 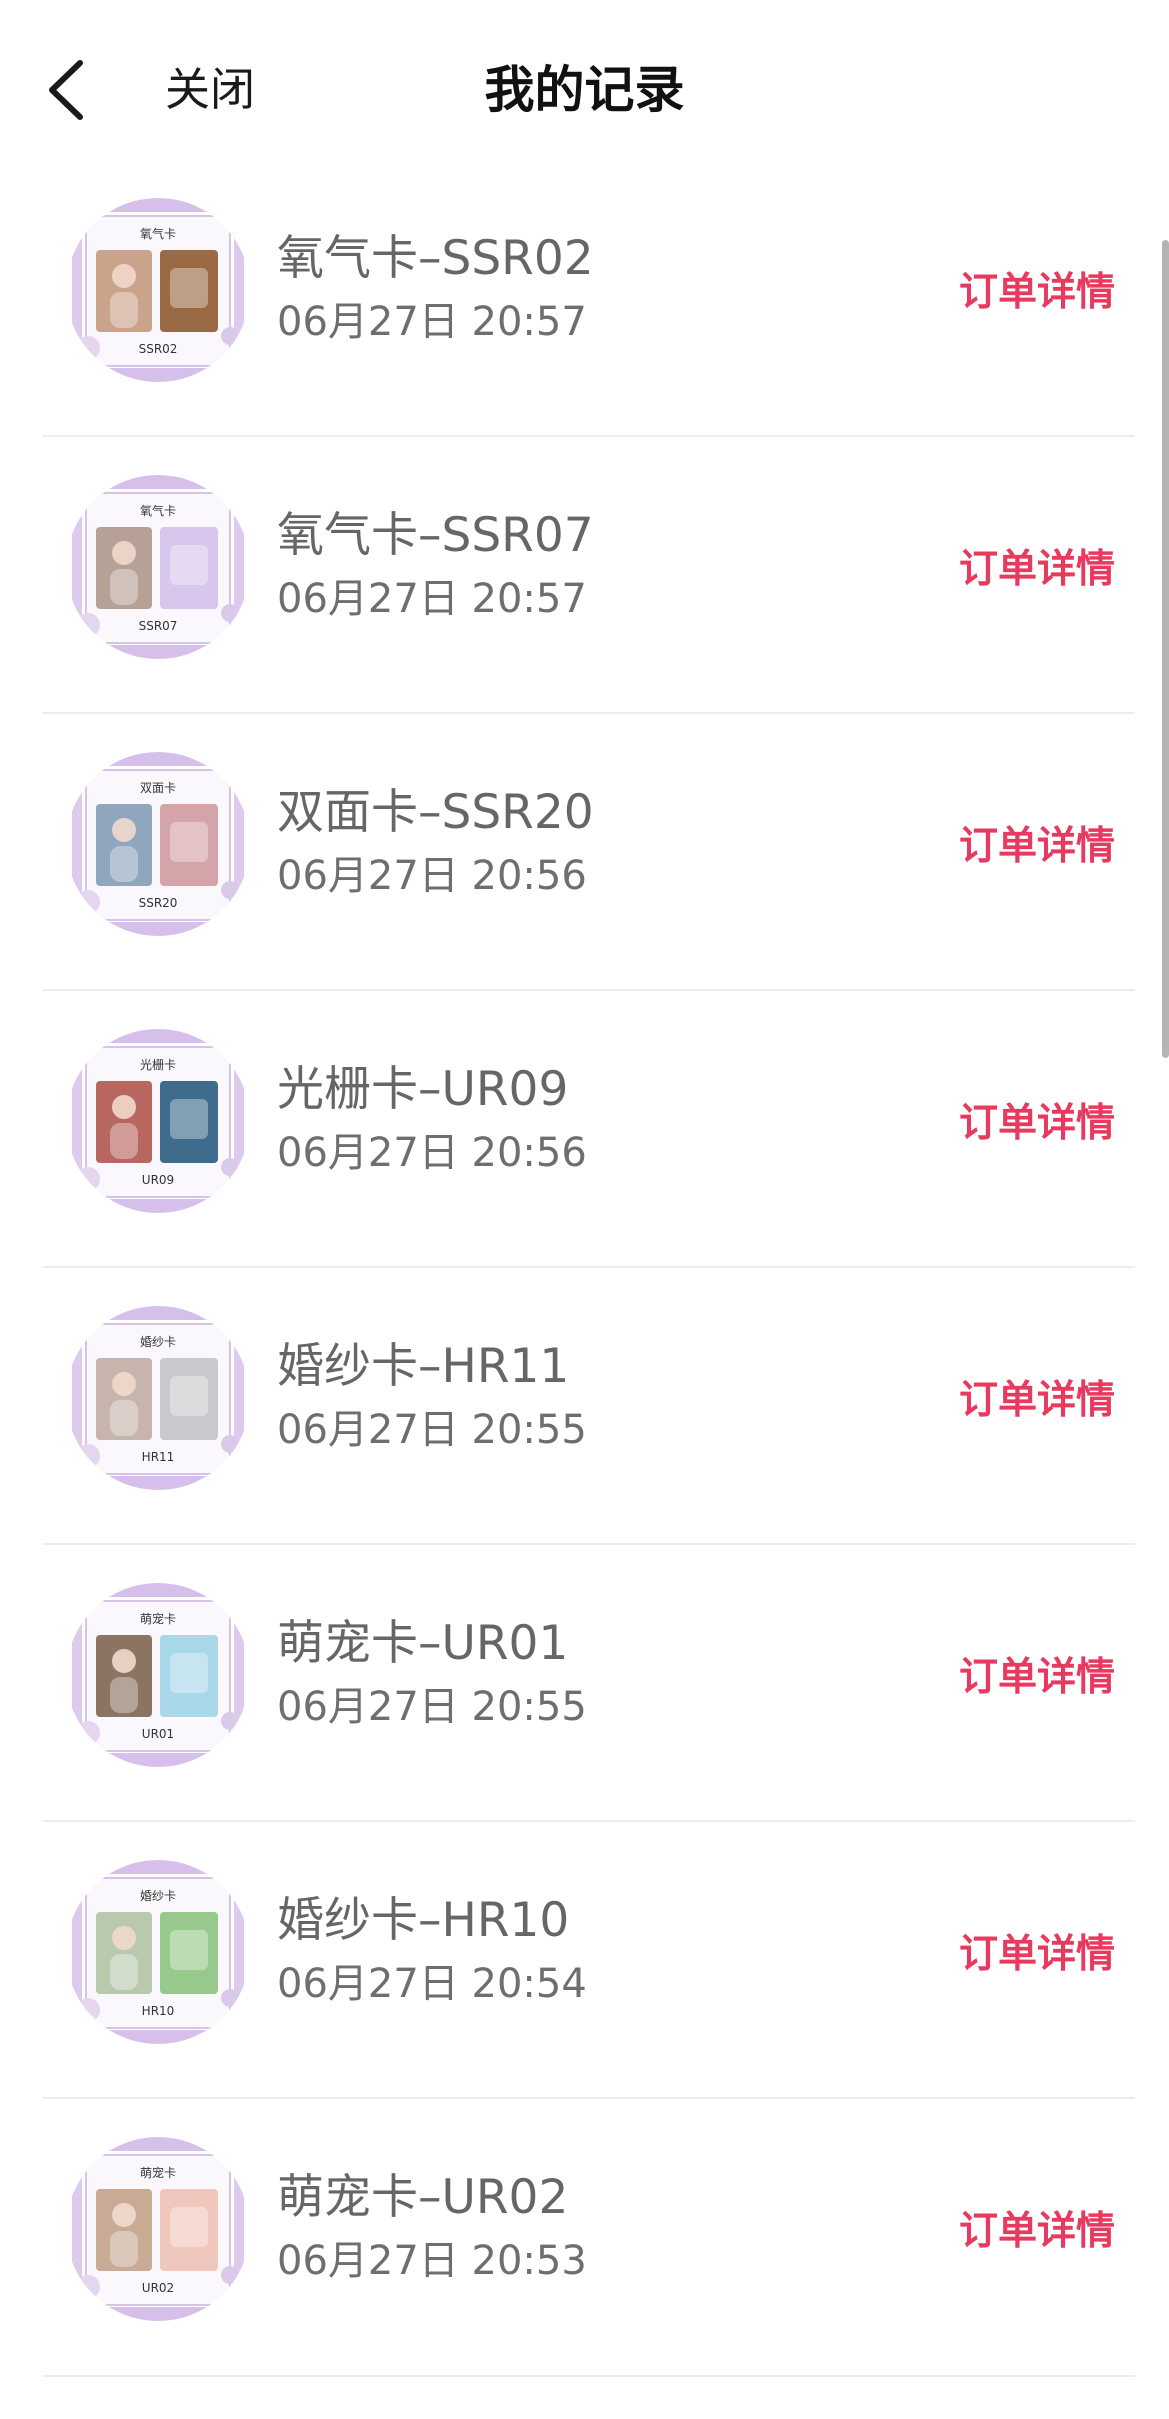 What do you see at coordinates (158, 1180) in the screenshot?
I see `card-code: UR09` at bounding box center [158, 1180].